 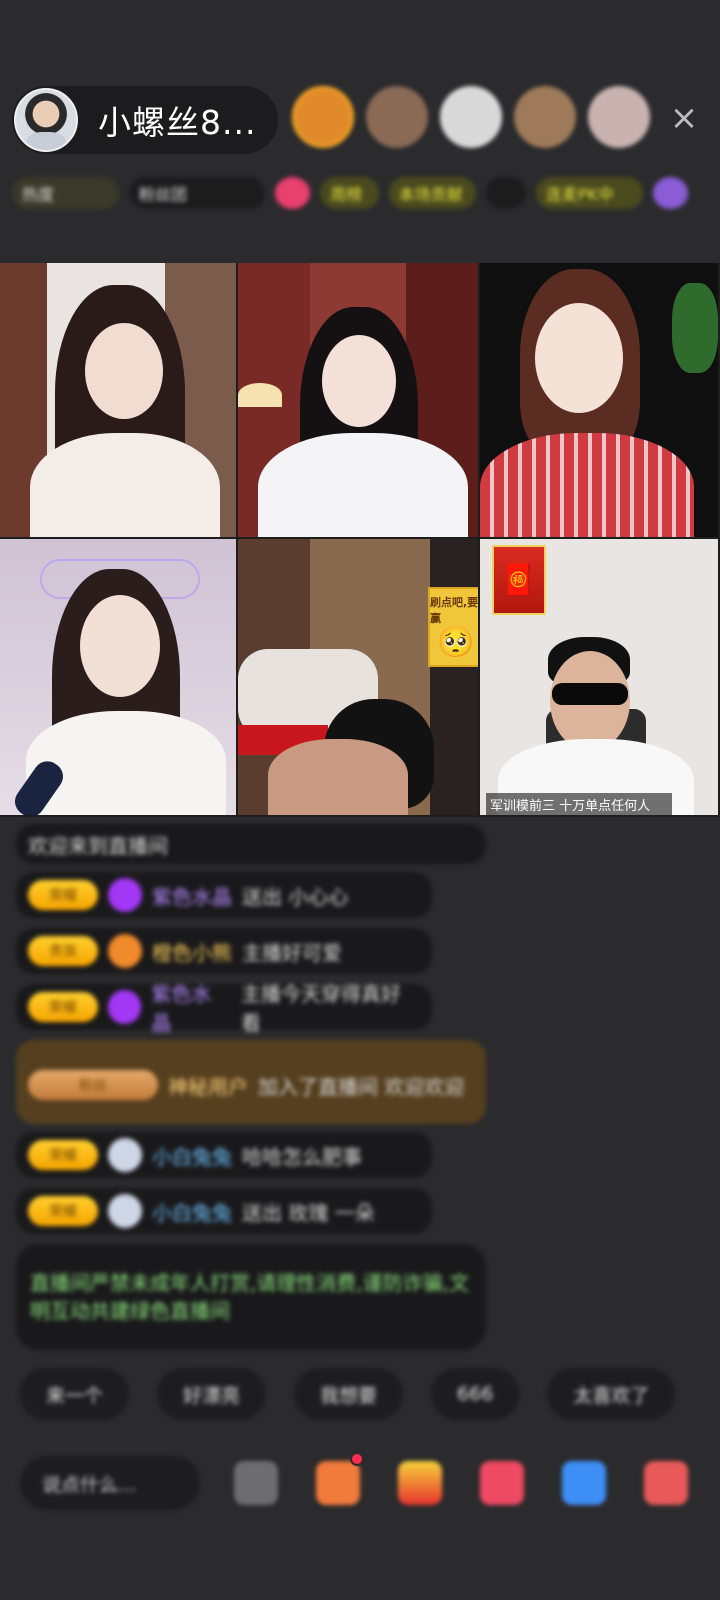 I want to click on quick-reply-button: 来一个, so click(x=75, y=1394).